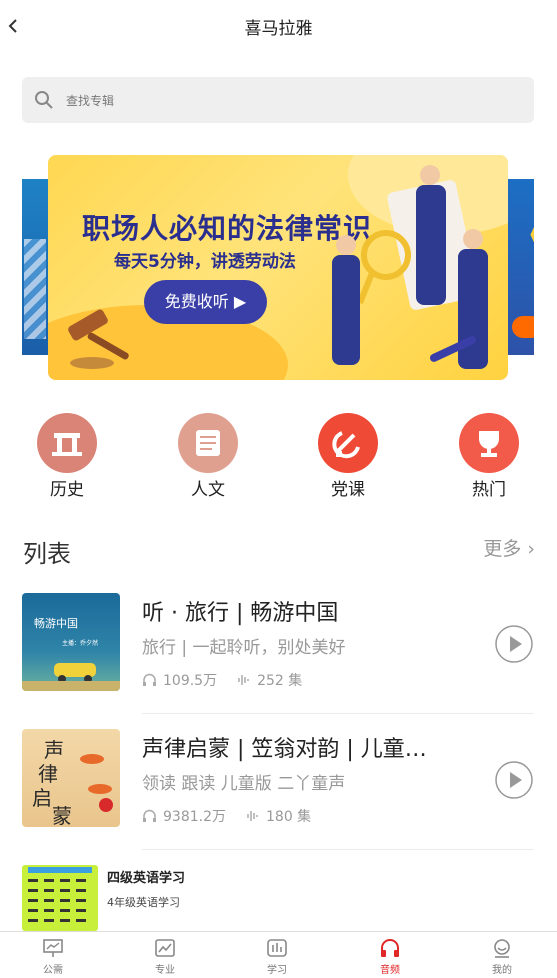  Describe the element at coordinates (165, 970) in the screenshot. I see `tab-label: 专业` at that location.